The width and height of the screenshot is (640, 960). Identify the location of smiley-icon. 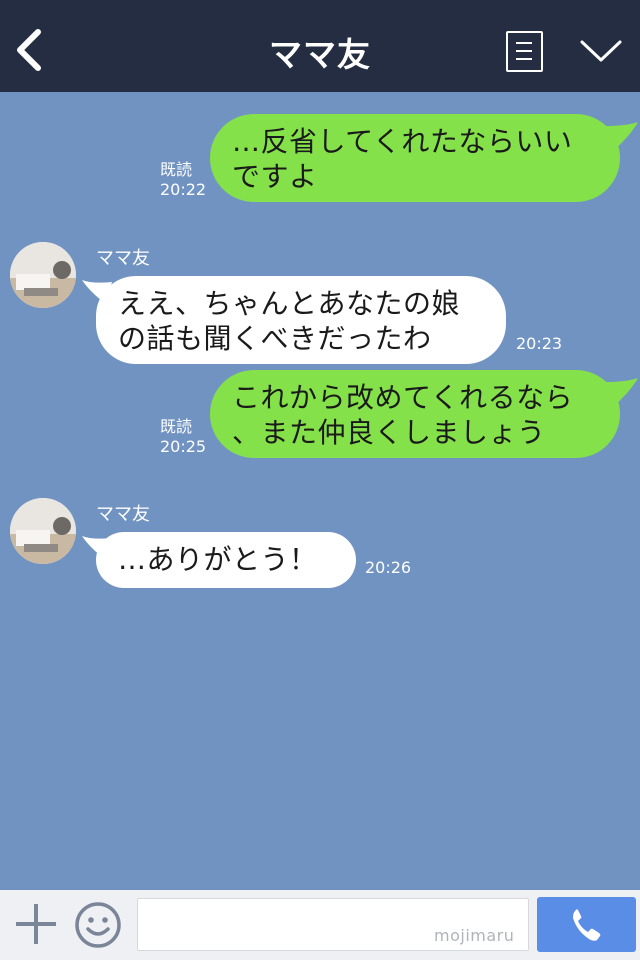
(98, 925).